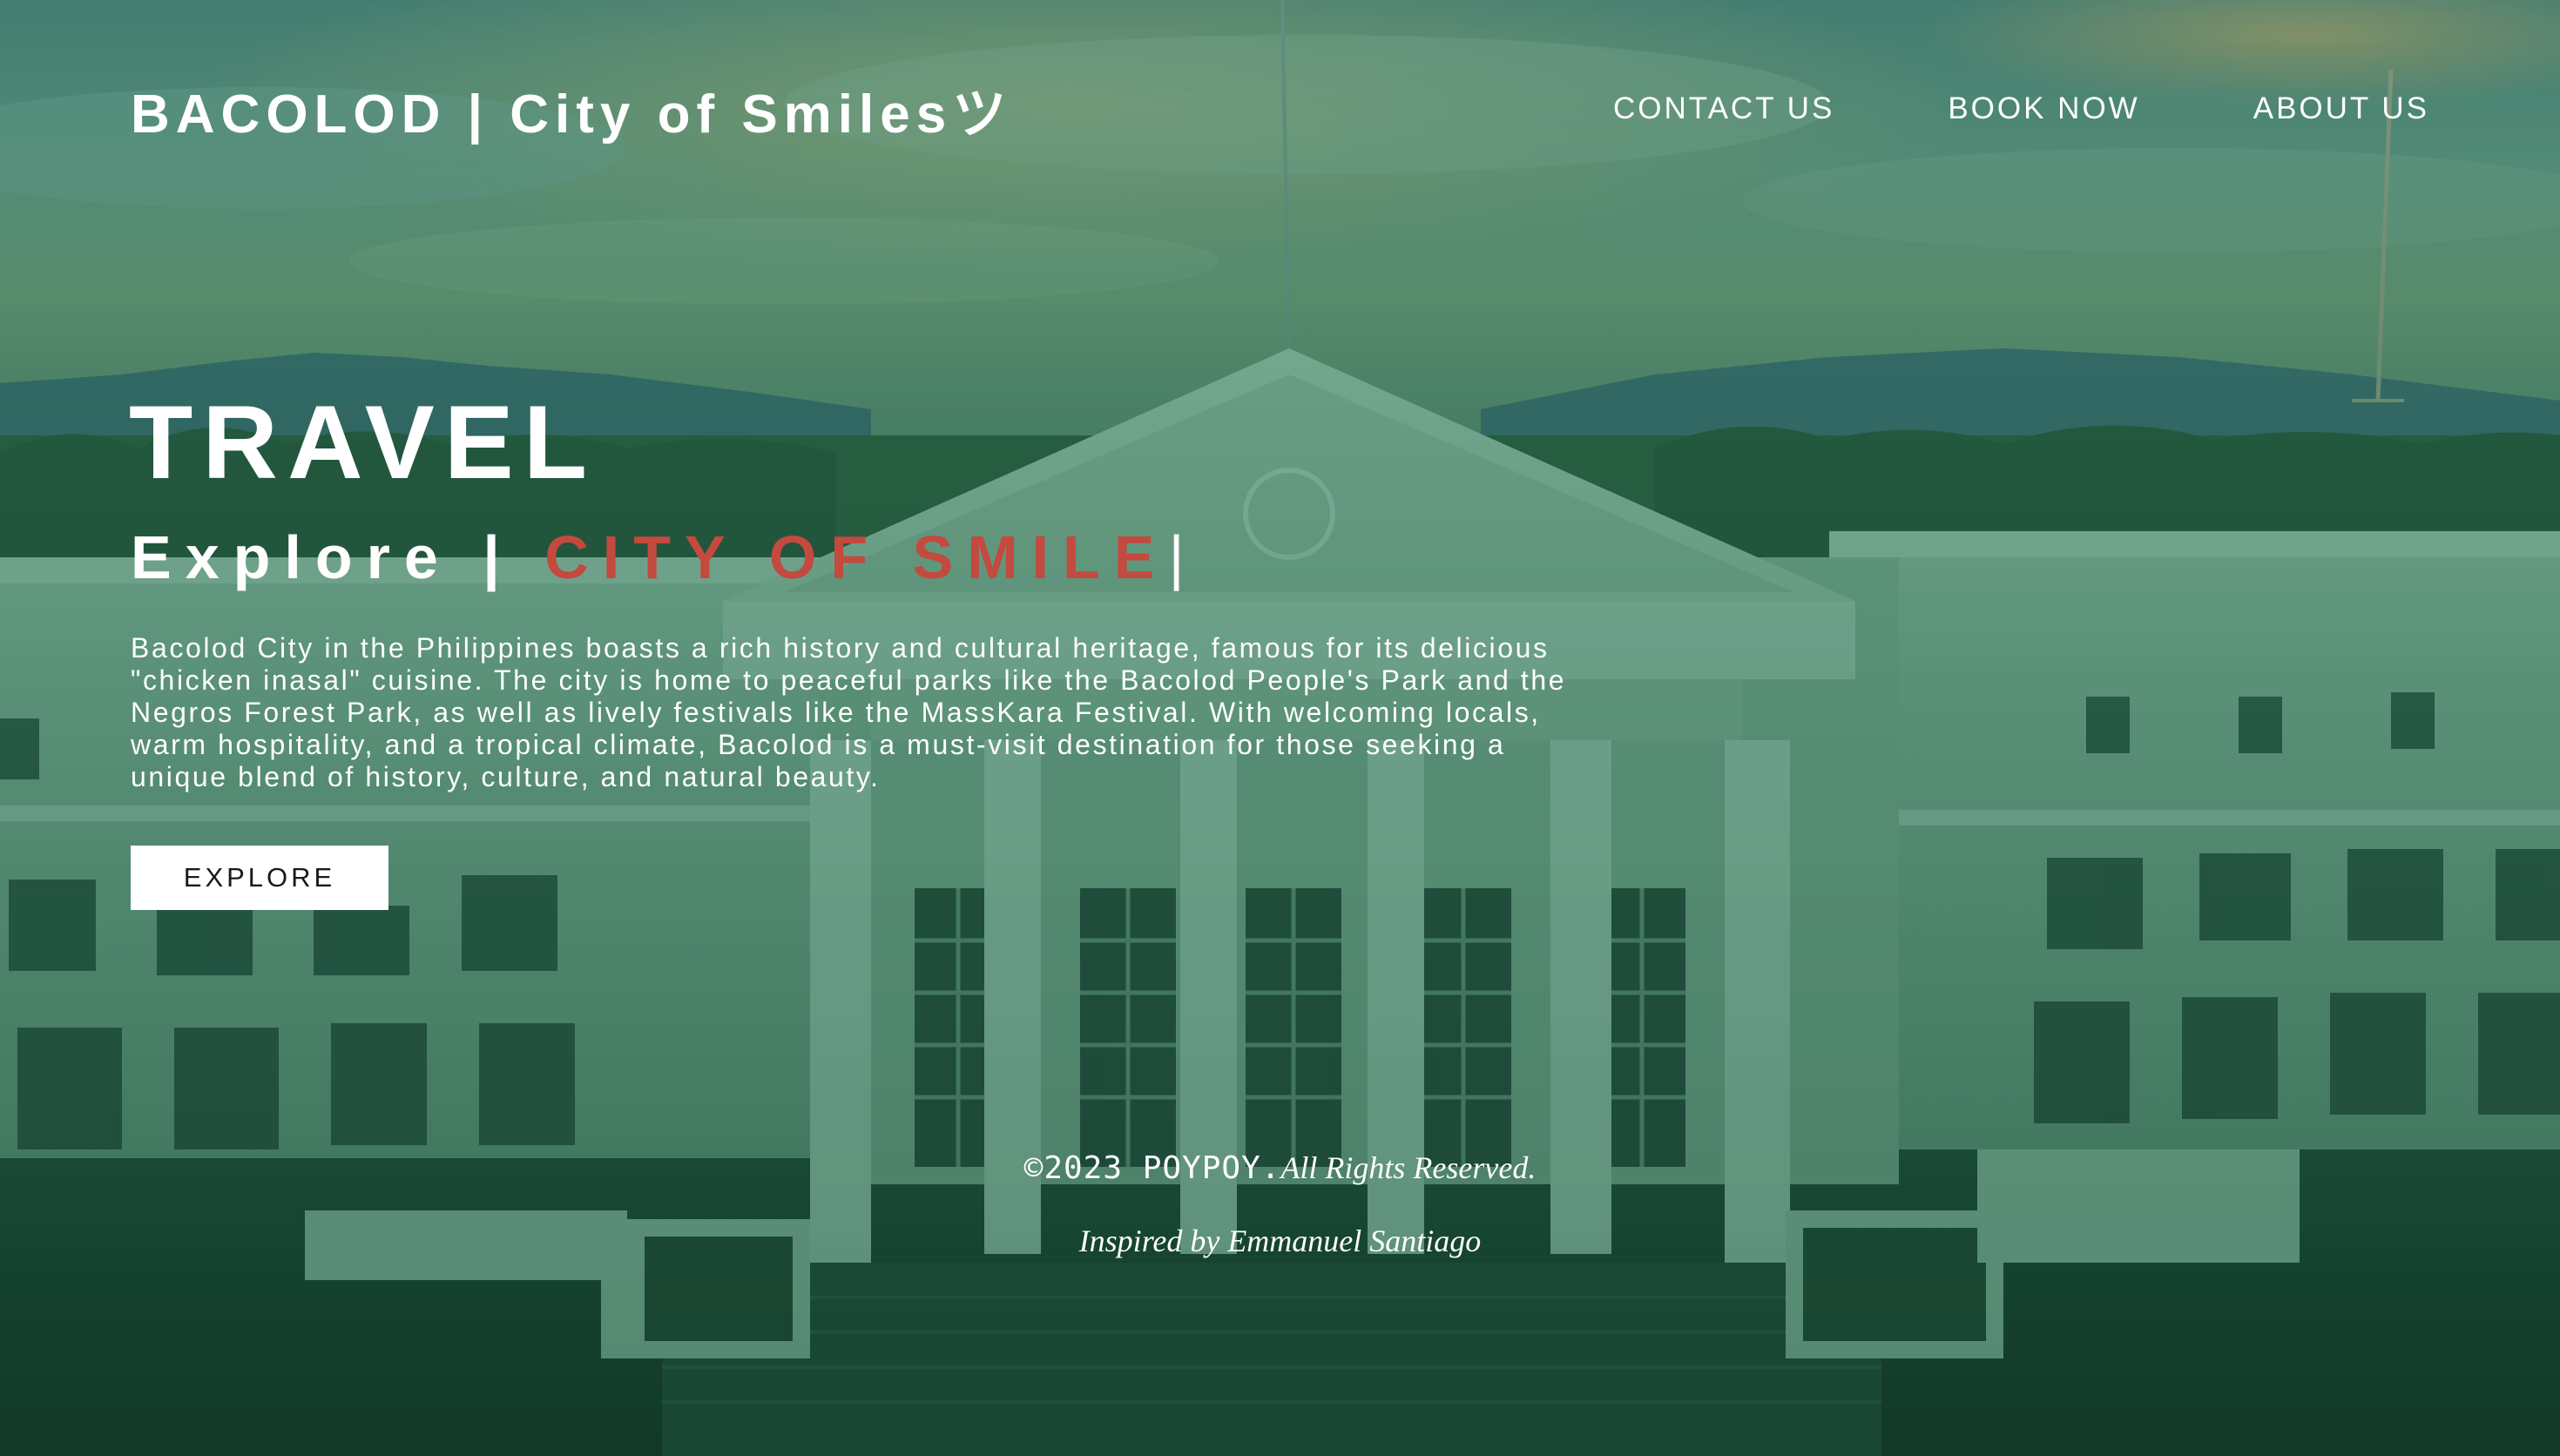 The width and height of the screenshot is (2560, 1456). Describe the element at coordinates (363, 442) in the screenshot. I see `hero-title: TRAVEL` at that location.